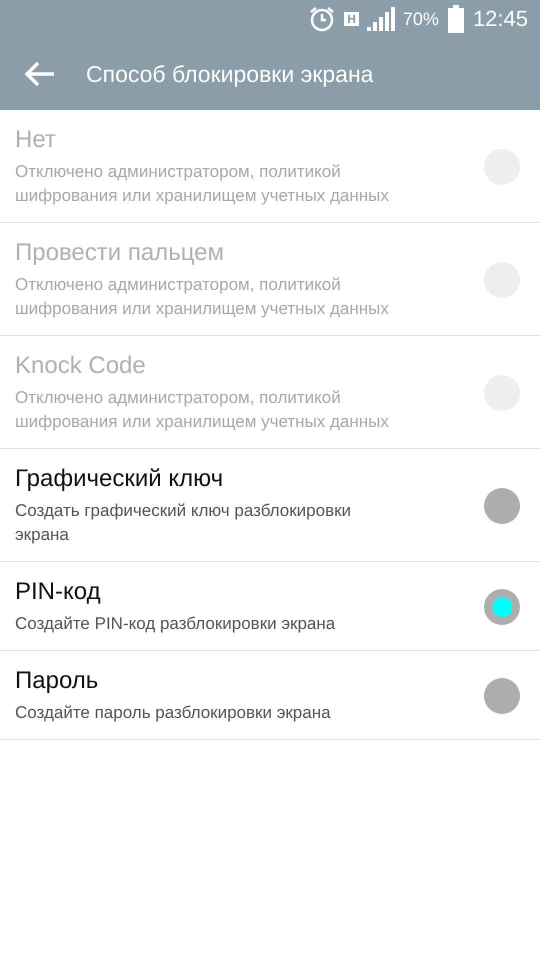 The image size is (540, 960). I want to click on option-row: Графический ключ Создать графический ключ разблокировки экрана, so click(270, 505).